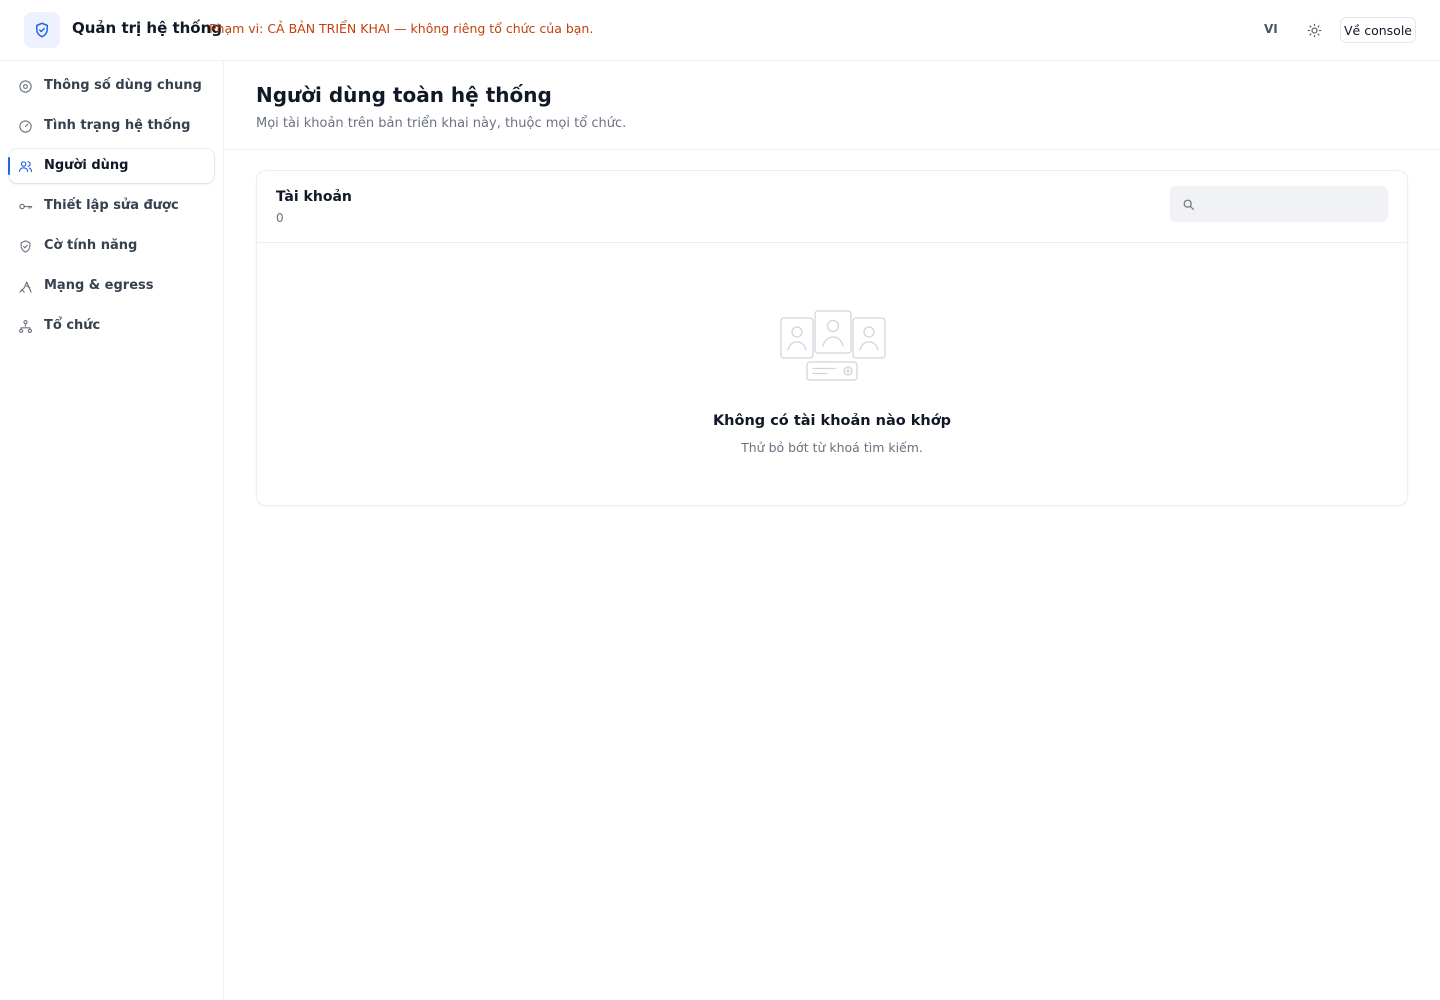 The width and height of the screenshot is (1440, 1000). Describe the element at coordinates (1291, 204) in the screenshot. I see `search-input` at that location.